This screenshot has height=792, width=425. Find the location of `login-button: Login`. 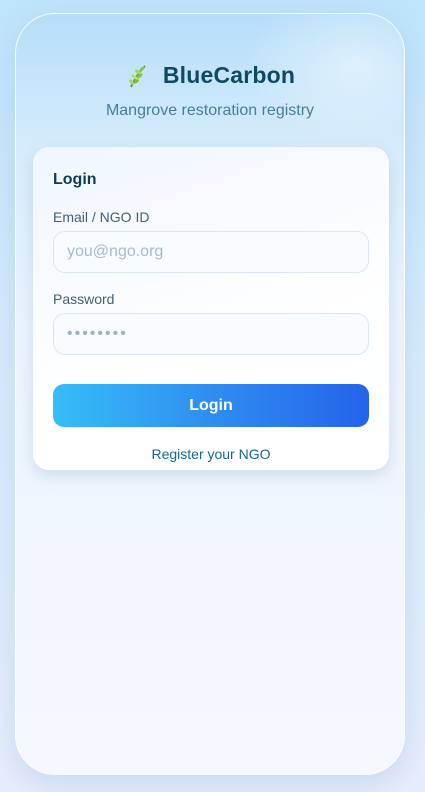

login-button: Login is located at coordinates (211, 405).